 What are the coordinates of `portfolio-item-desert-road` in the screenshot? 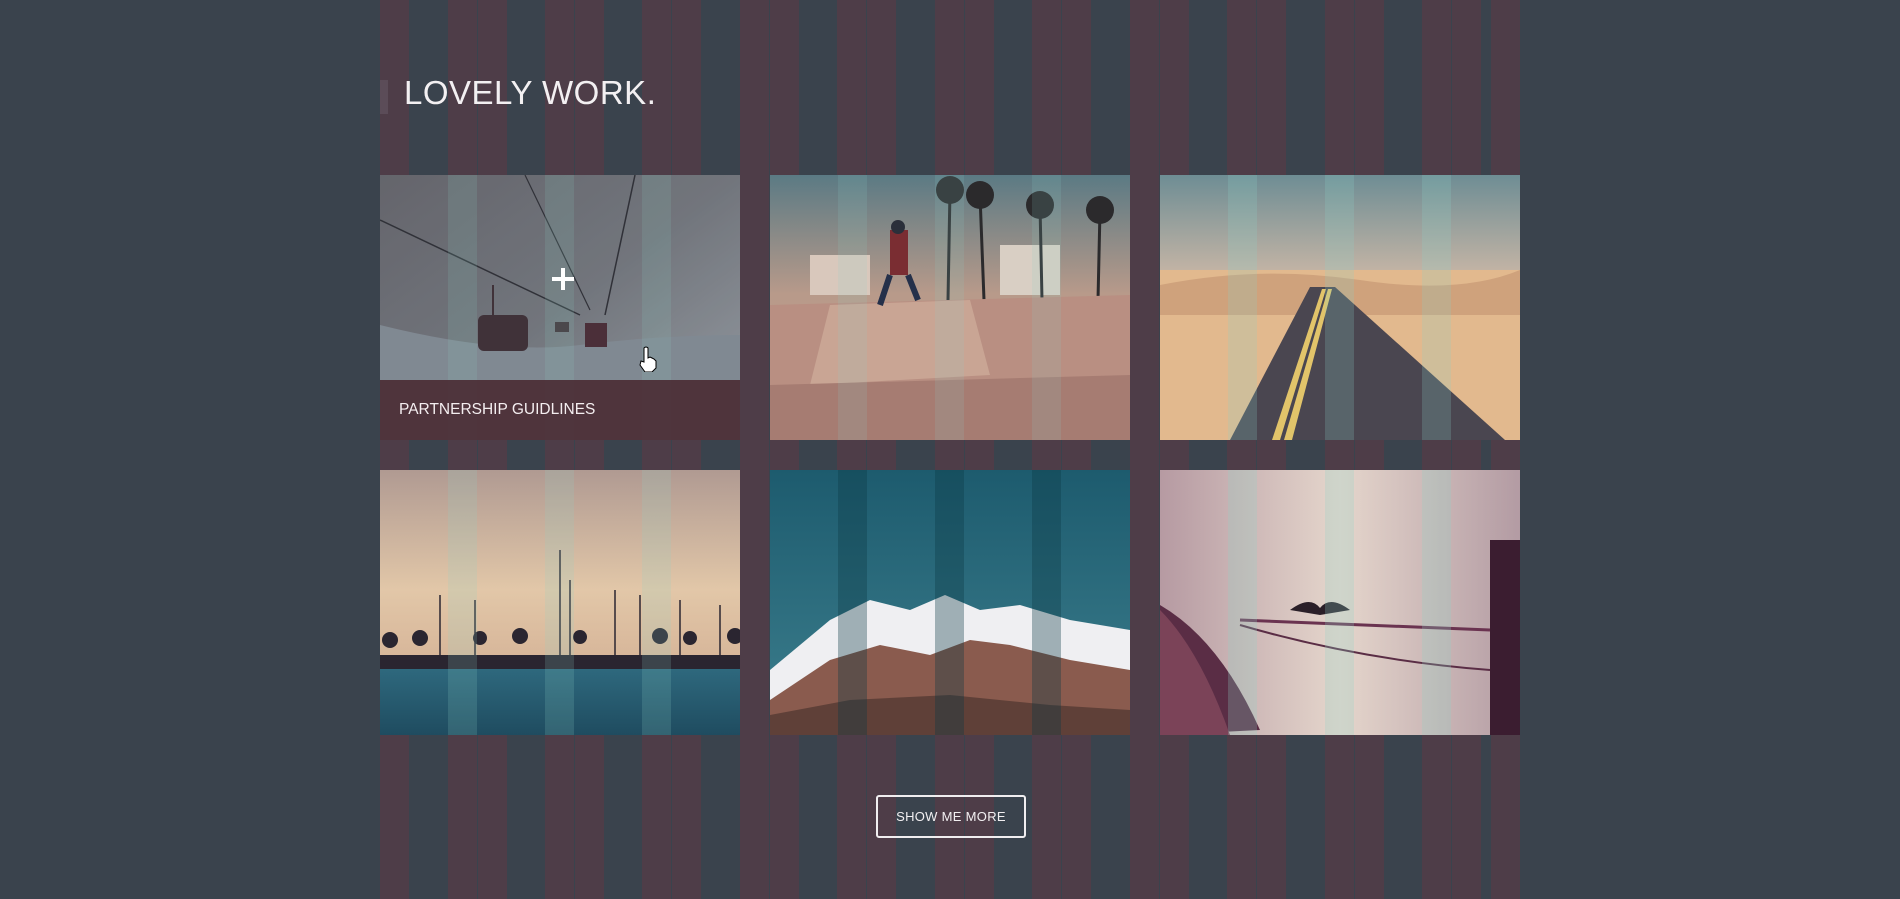 It's located at (1340, 307).